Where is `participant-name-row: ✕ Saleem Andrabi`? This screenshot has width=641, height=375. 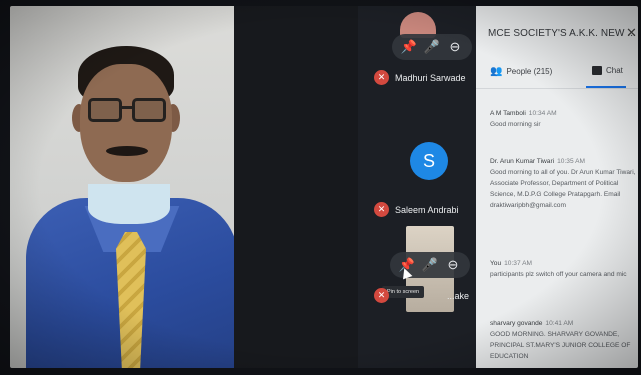
participant-name-row: ✕ Saleem Andrabi is located at coordinates (416, 209).